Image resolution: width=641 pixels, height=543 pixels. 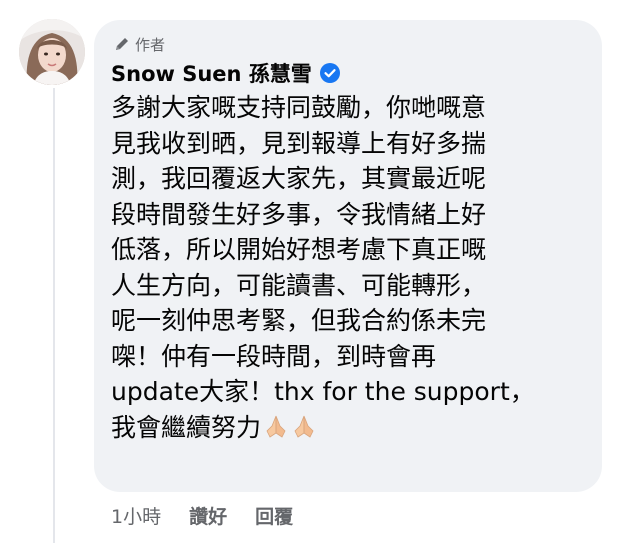 I want to click on avatar, so click(x=52, y=52).